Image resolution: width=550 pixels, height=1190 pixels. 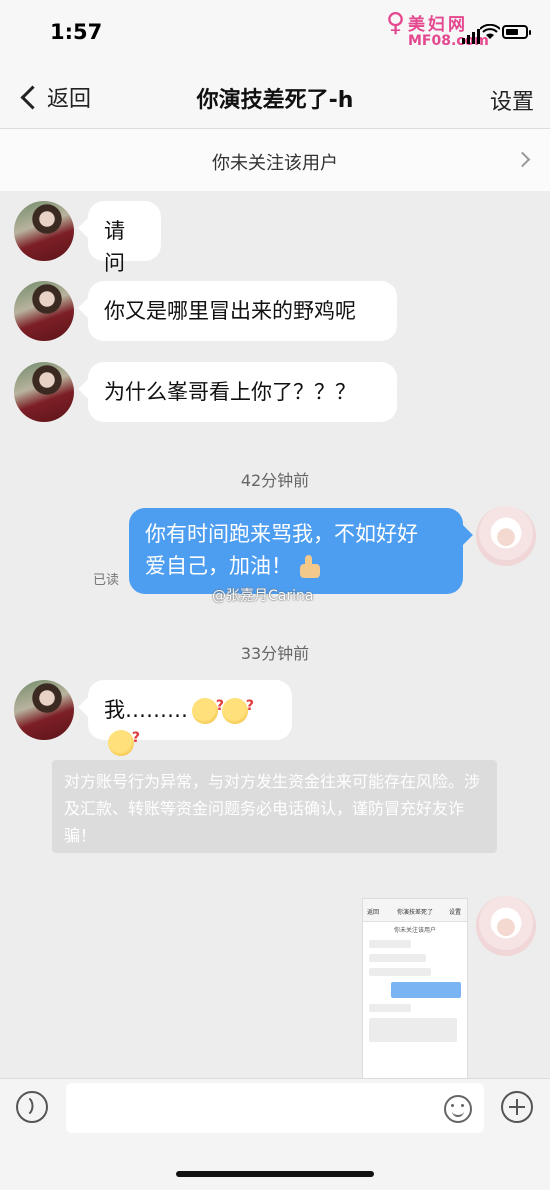 I want to click on sent-image-thumbnail: 返回 你演技差死了 设置 你未关注该用户, so click(x=415, y=989).